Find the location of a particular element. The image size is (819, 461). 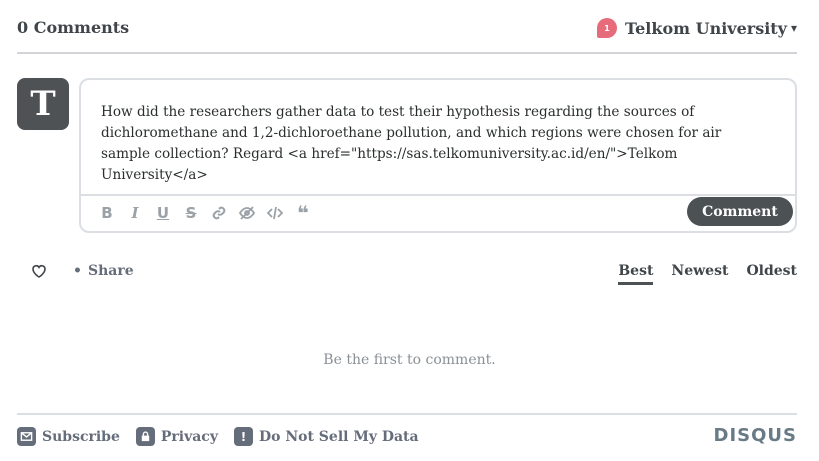

envelope-icon is located at coordinates (26, 436).